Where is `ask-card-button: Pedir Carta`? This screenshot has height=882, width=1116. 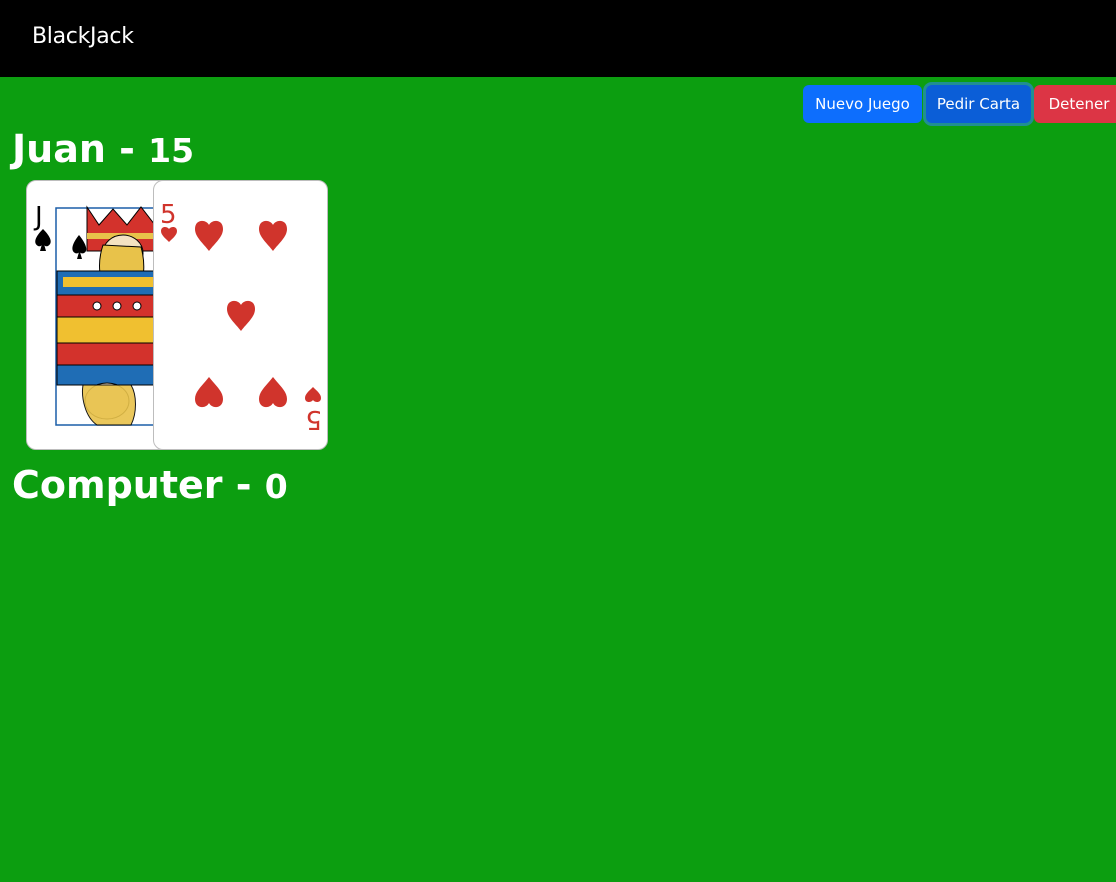 ask-card-button: Pedir Carta is located at coordinates (978, 104).